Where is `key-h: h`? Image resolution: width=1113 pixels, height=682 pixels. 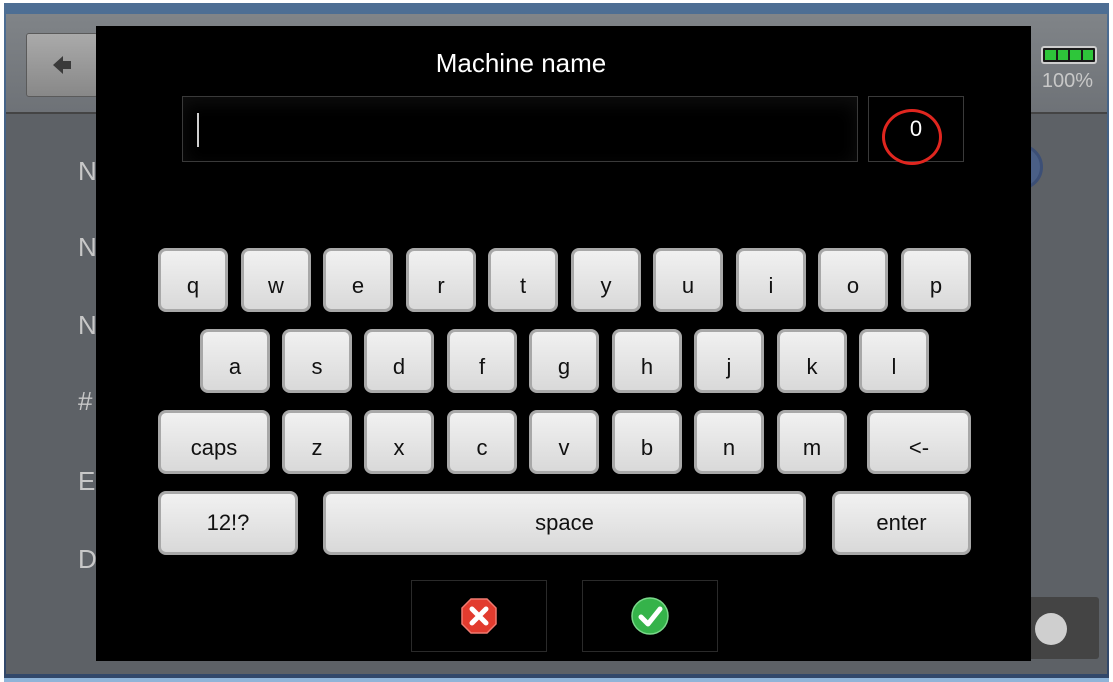 key-h: h is located at coordinates (647, 361).